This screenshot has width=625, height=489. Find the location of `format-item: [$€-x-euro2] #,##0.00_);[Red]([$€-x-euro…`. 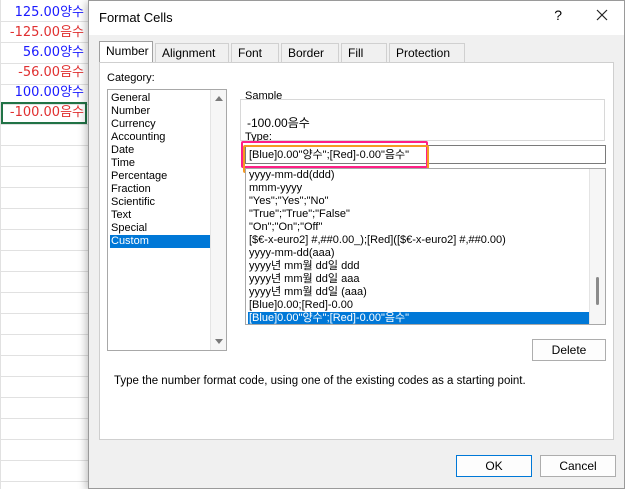

format-item: [$€-x-euro2] #,##0.00_);[Red]([$€-x-euro… is located at coordinates (418, 240).